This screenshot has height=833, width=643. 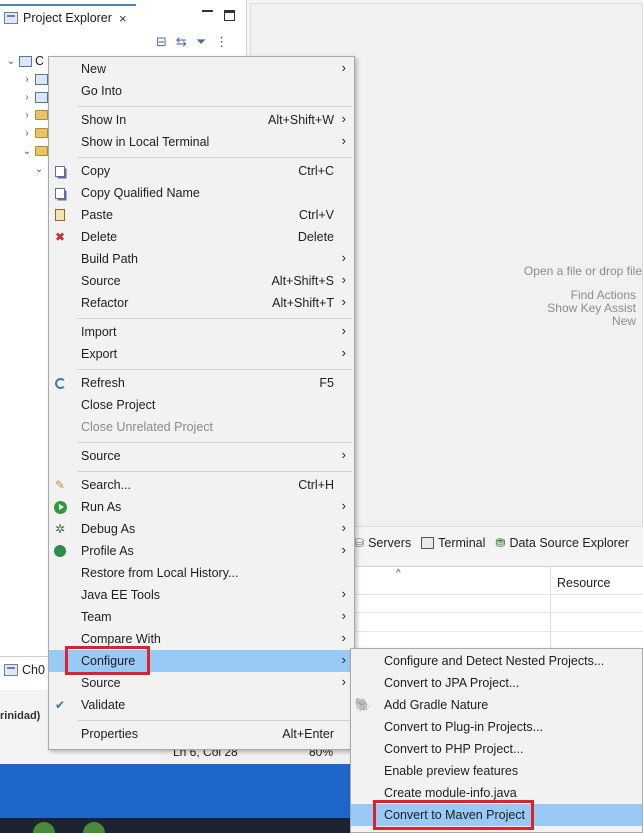 What do you see at coordinates (584, 583) in the screenshot?
I see `resource-column-header: Resource` at bounding box center [584, 583].